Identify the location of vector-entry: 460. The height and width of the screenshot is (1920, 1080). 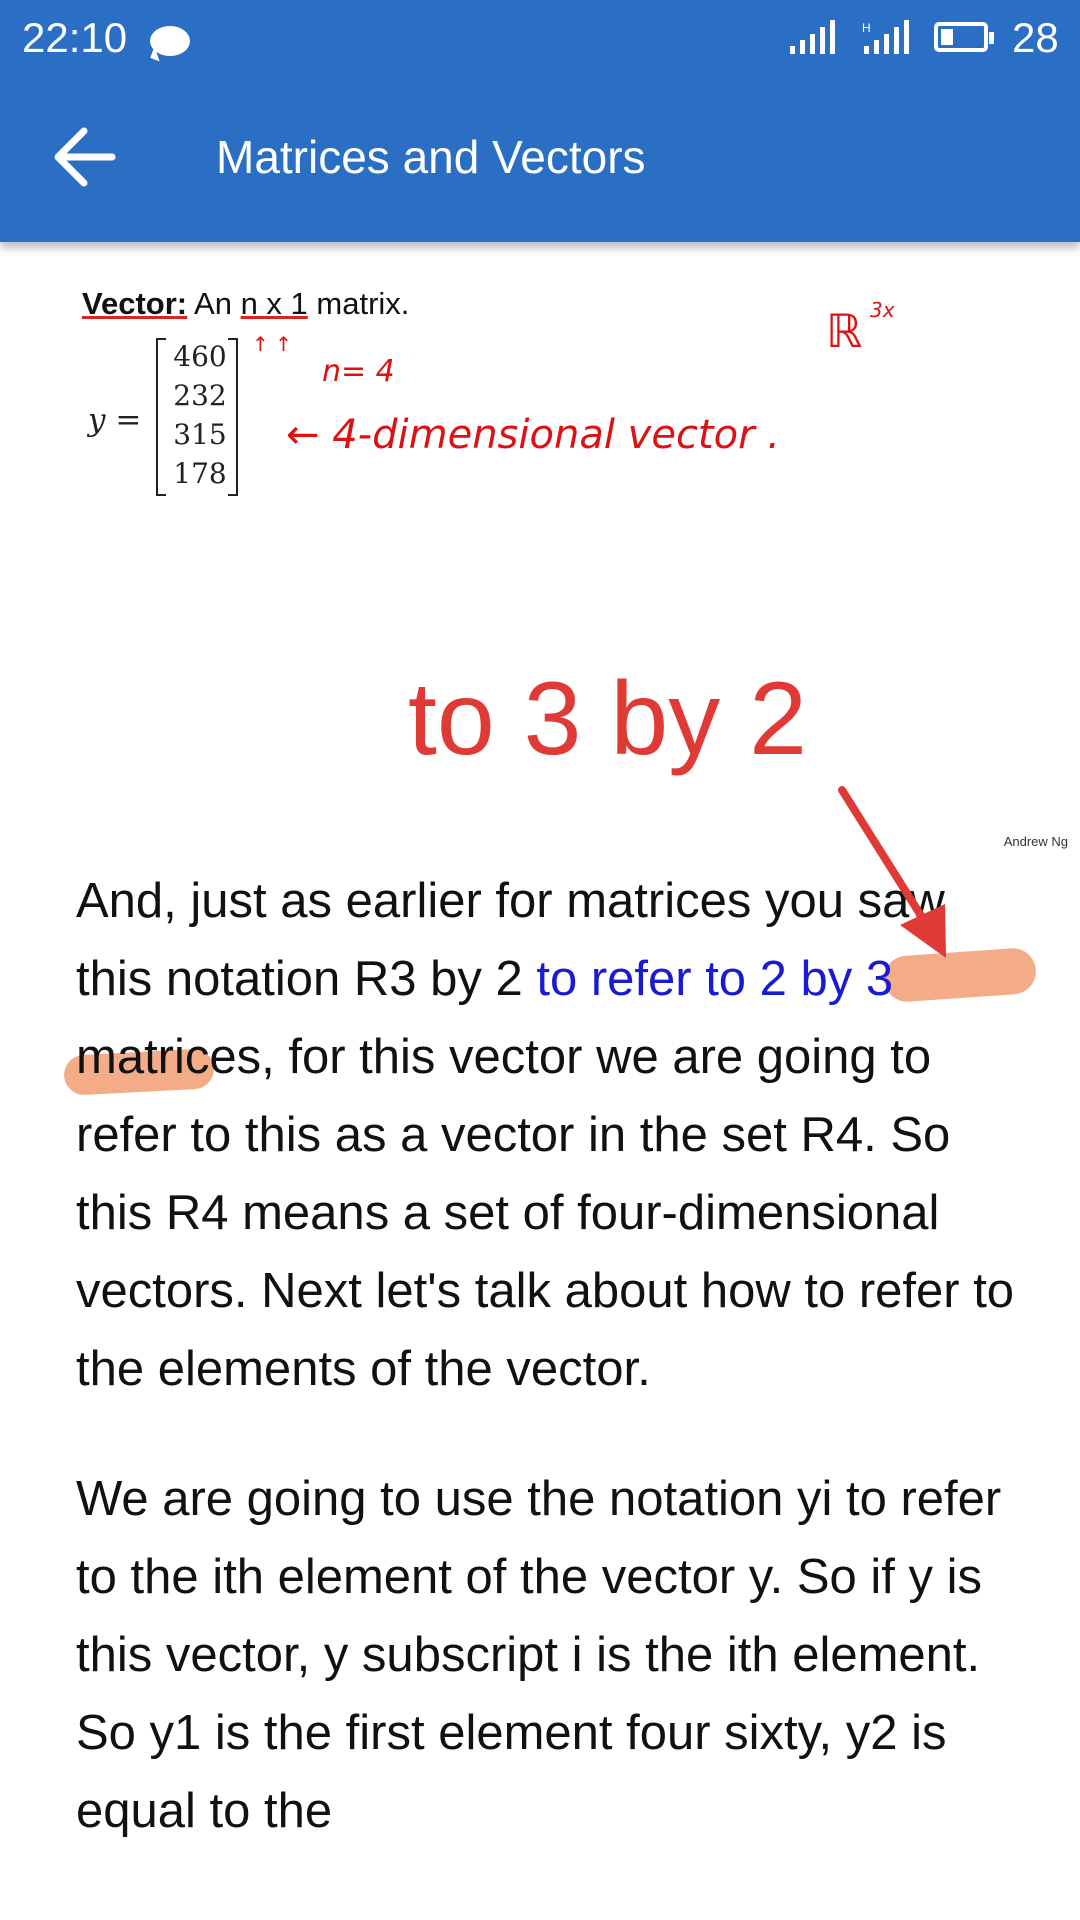
(200, 356).